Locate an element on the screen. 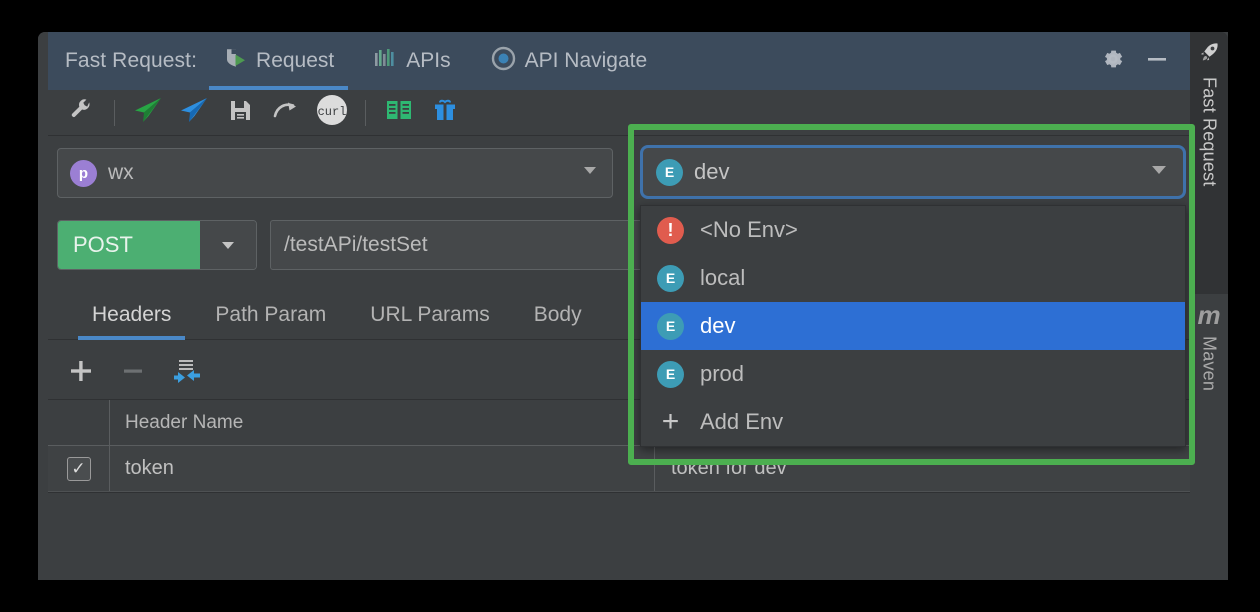 This screenshot has height=612, width=1260. floppy-disk-icon is located at coordinates (240, 113).